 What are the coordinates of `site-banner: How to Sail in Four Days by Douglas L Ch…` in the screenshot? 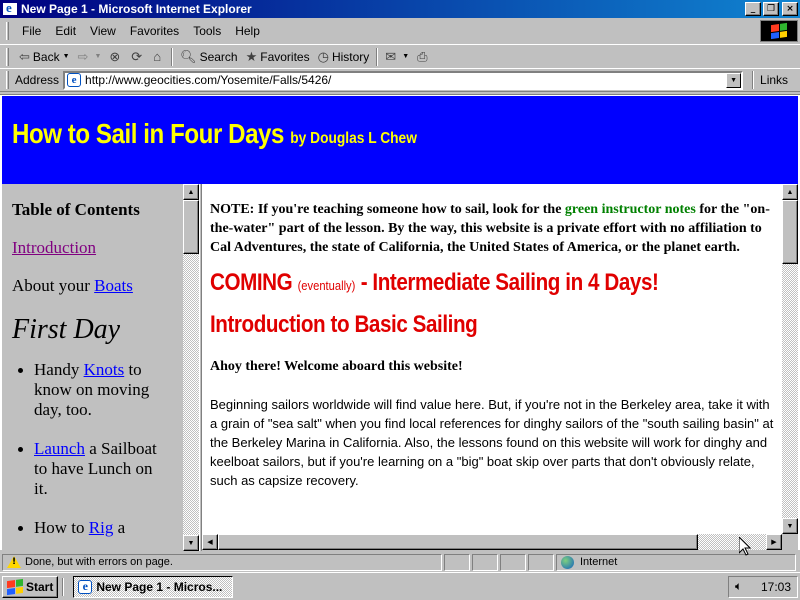 It's located at (400, 140).